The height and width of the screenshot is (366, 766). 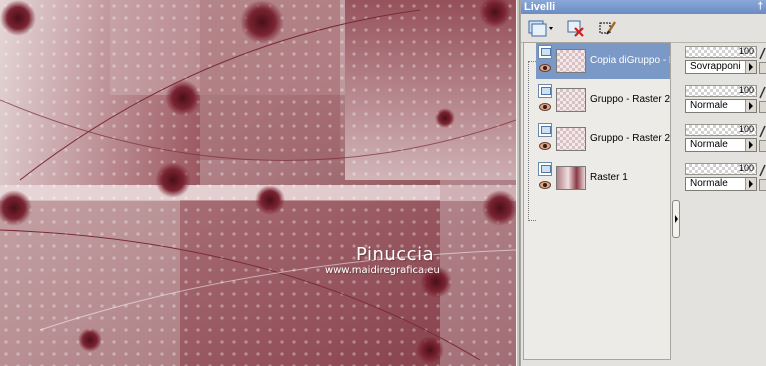 What do you see at coordinates (540, 7) in the screenshot?
I see `panel-title: Livelli` at bounding box center [540, 7].